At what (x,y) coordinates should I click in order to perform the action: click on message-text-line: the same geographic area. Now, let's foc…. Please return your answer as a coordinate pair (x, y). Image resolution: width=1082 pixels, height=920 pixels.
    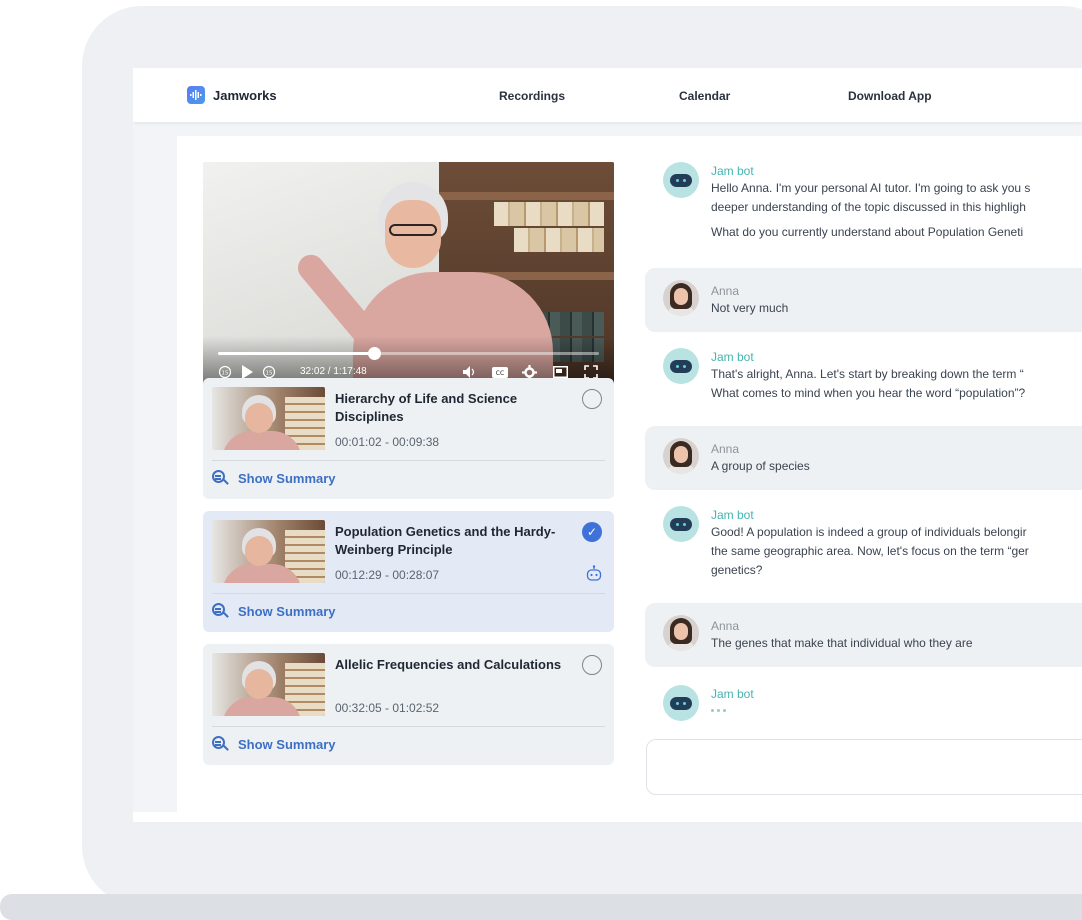
    Looking at the image, I should click on (870, 551).